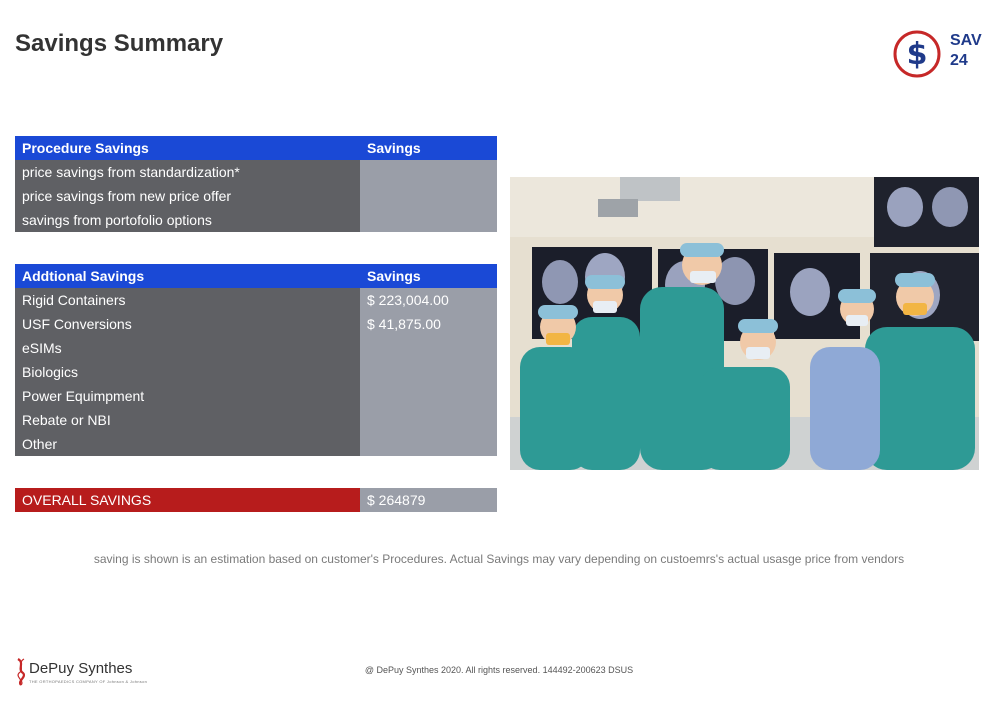 This screenshot has width=998, height=712. What do you see at coordinates (131, 172) in the screenshot?
I see `row-label: price savings from standardization*` at bounding box center [131, 172].